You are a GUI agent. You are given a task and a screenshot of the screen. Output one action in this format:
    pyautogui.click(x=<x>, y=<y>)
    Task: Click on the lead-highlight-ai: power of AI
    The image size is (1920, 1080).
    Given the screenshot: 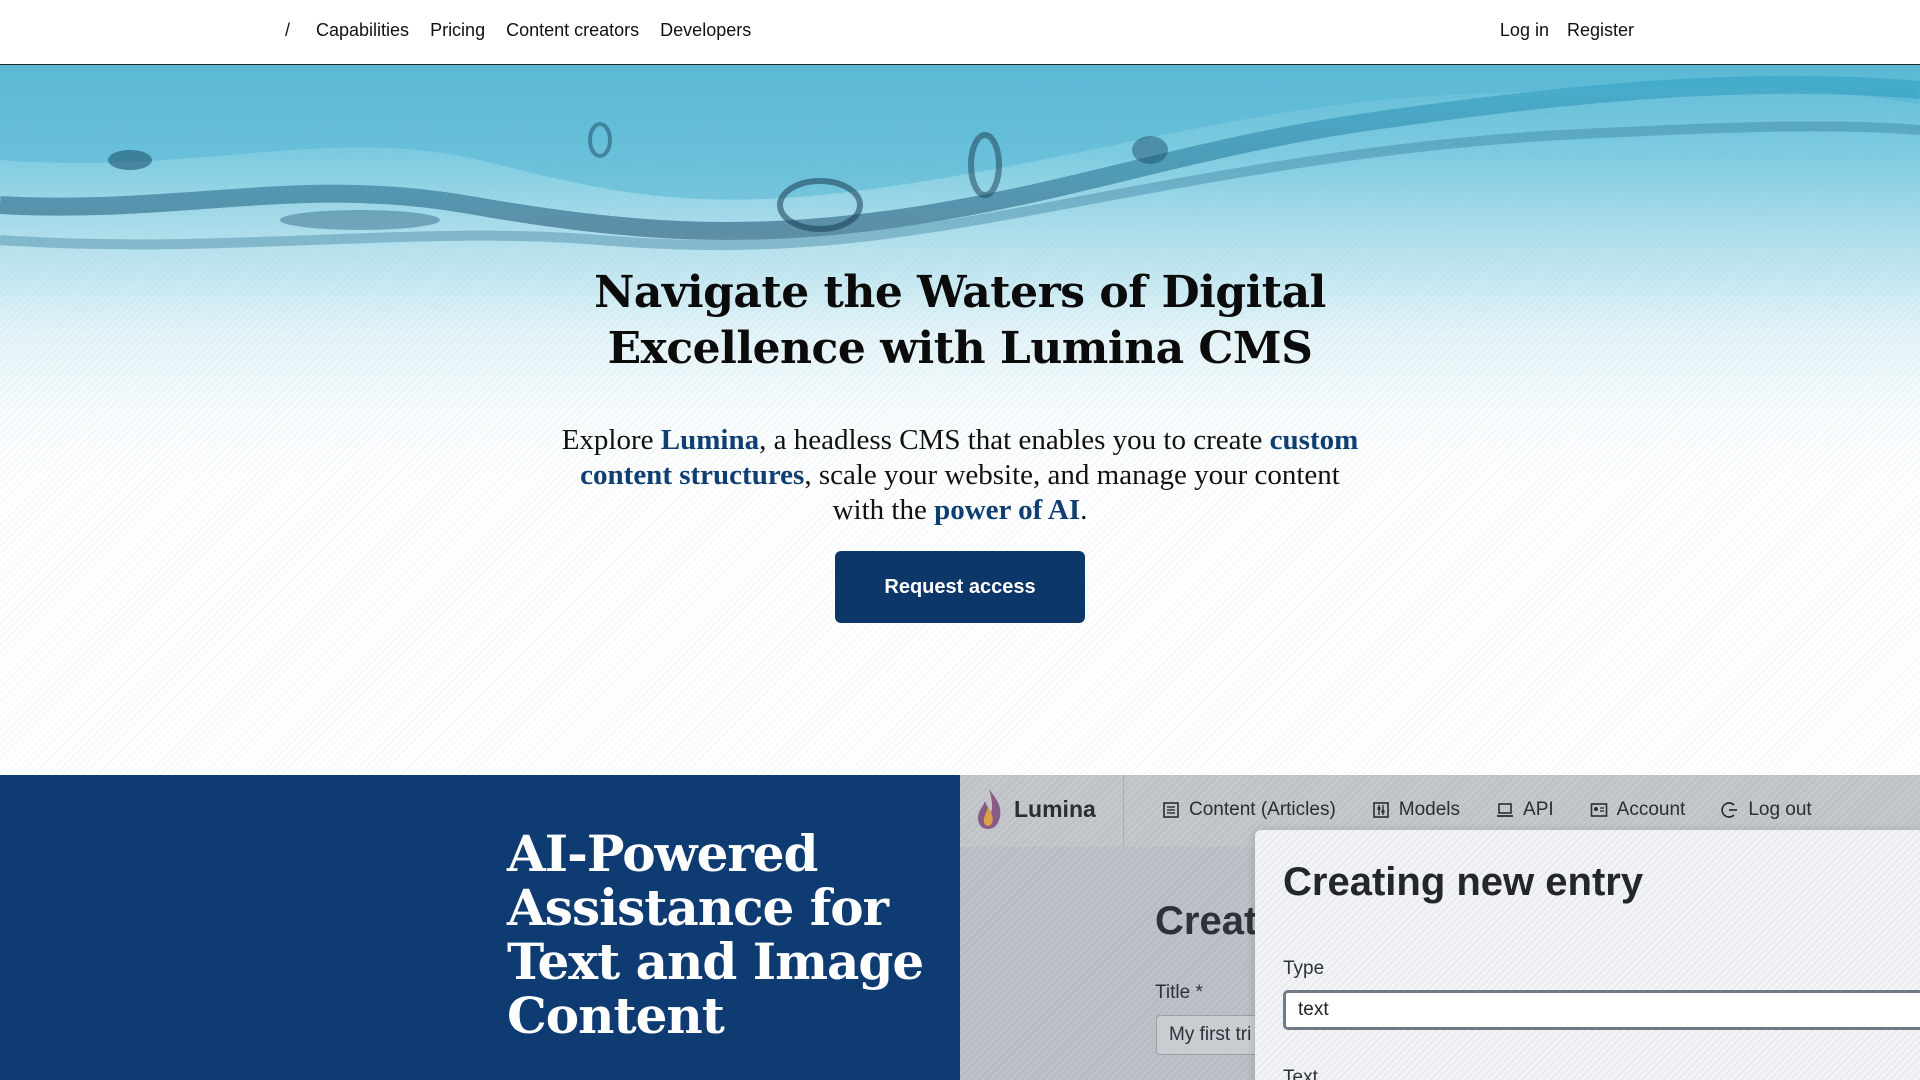 What is the action you would take?
    pyautogui.click(x=1007, y=510)
    